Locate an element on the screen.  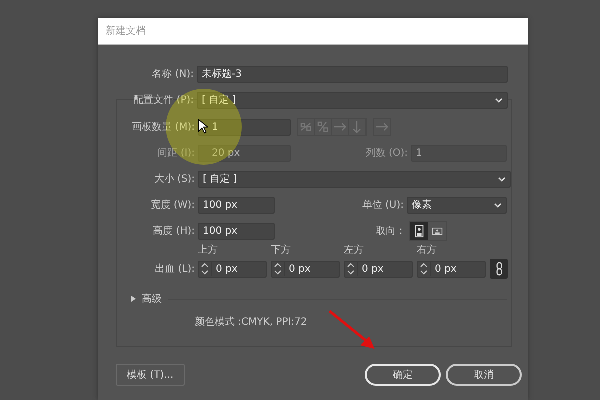
field-label: 配置文件 (P): is located at coordinates (163, 100).